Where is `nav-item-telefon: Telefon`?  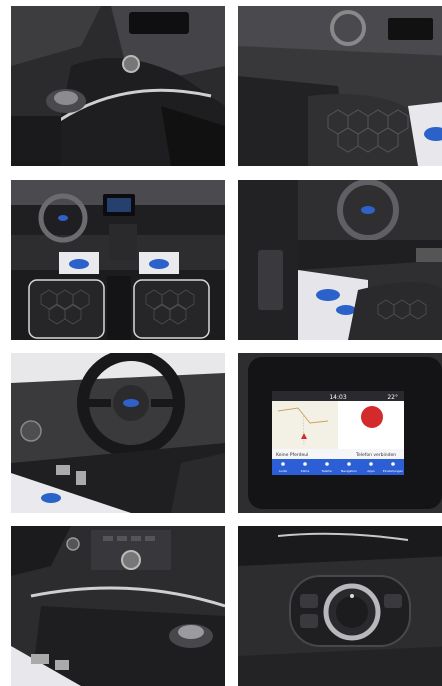 nav-item-telefon: Telefon is located at coordinates (327, 471).